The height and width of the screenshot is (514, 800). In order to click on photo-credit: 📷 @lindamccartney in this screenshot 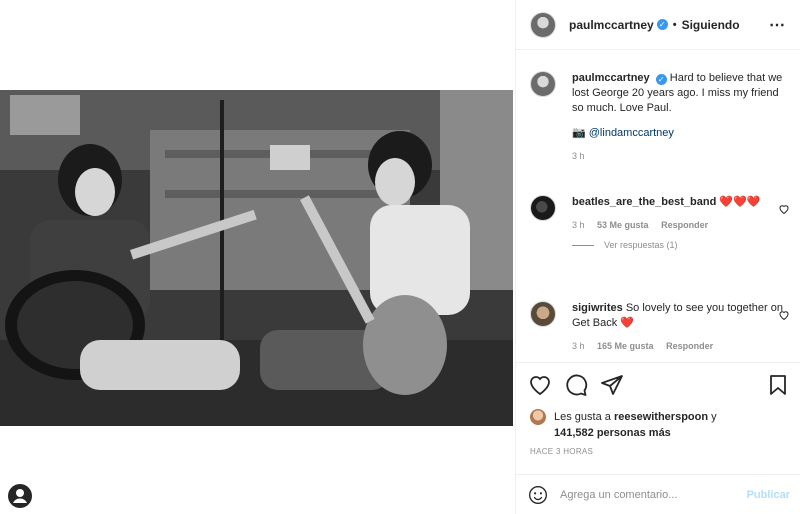, I will do `click(681, 133)`.